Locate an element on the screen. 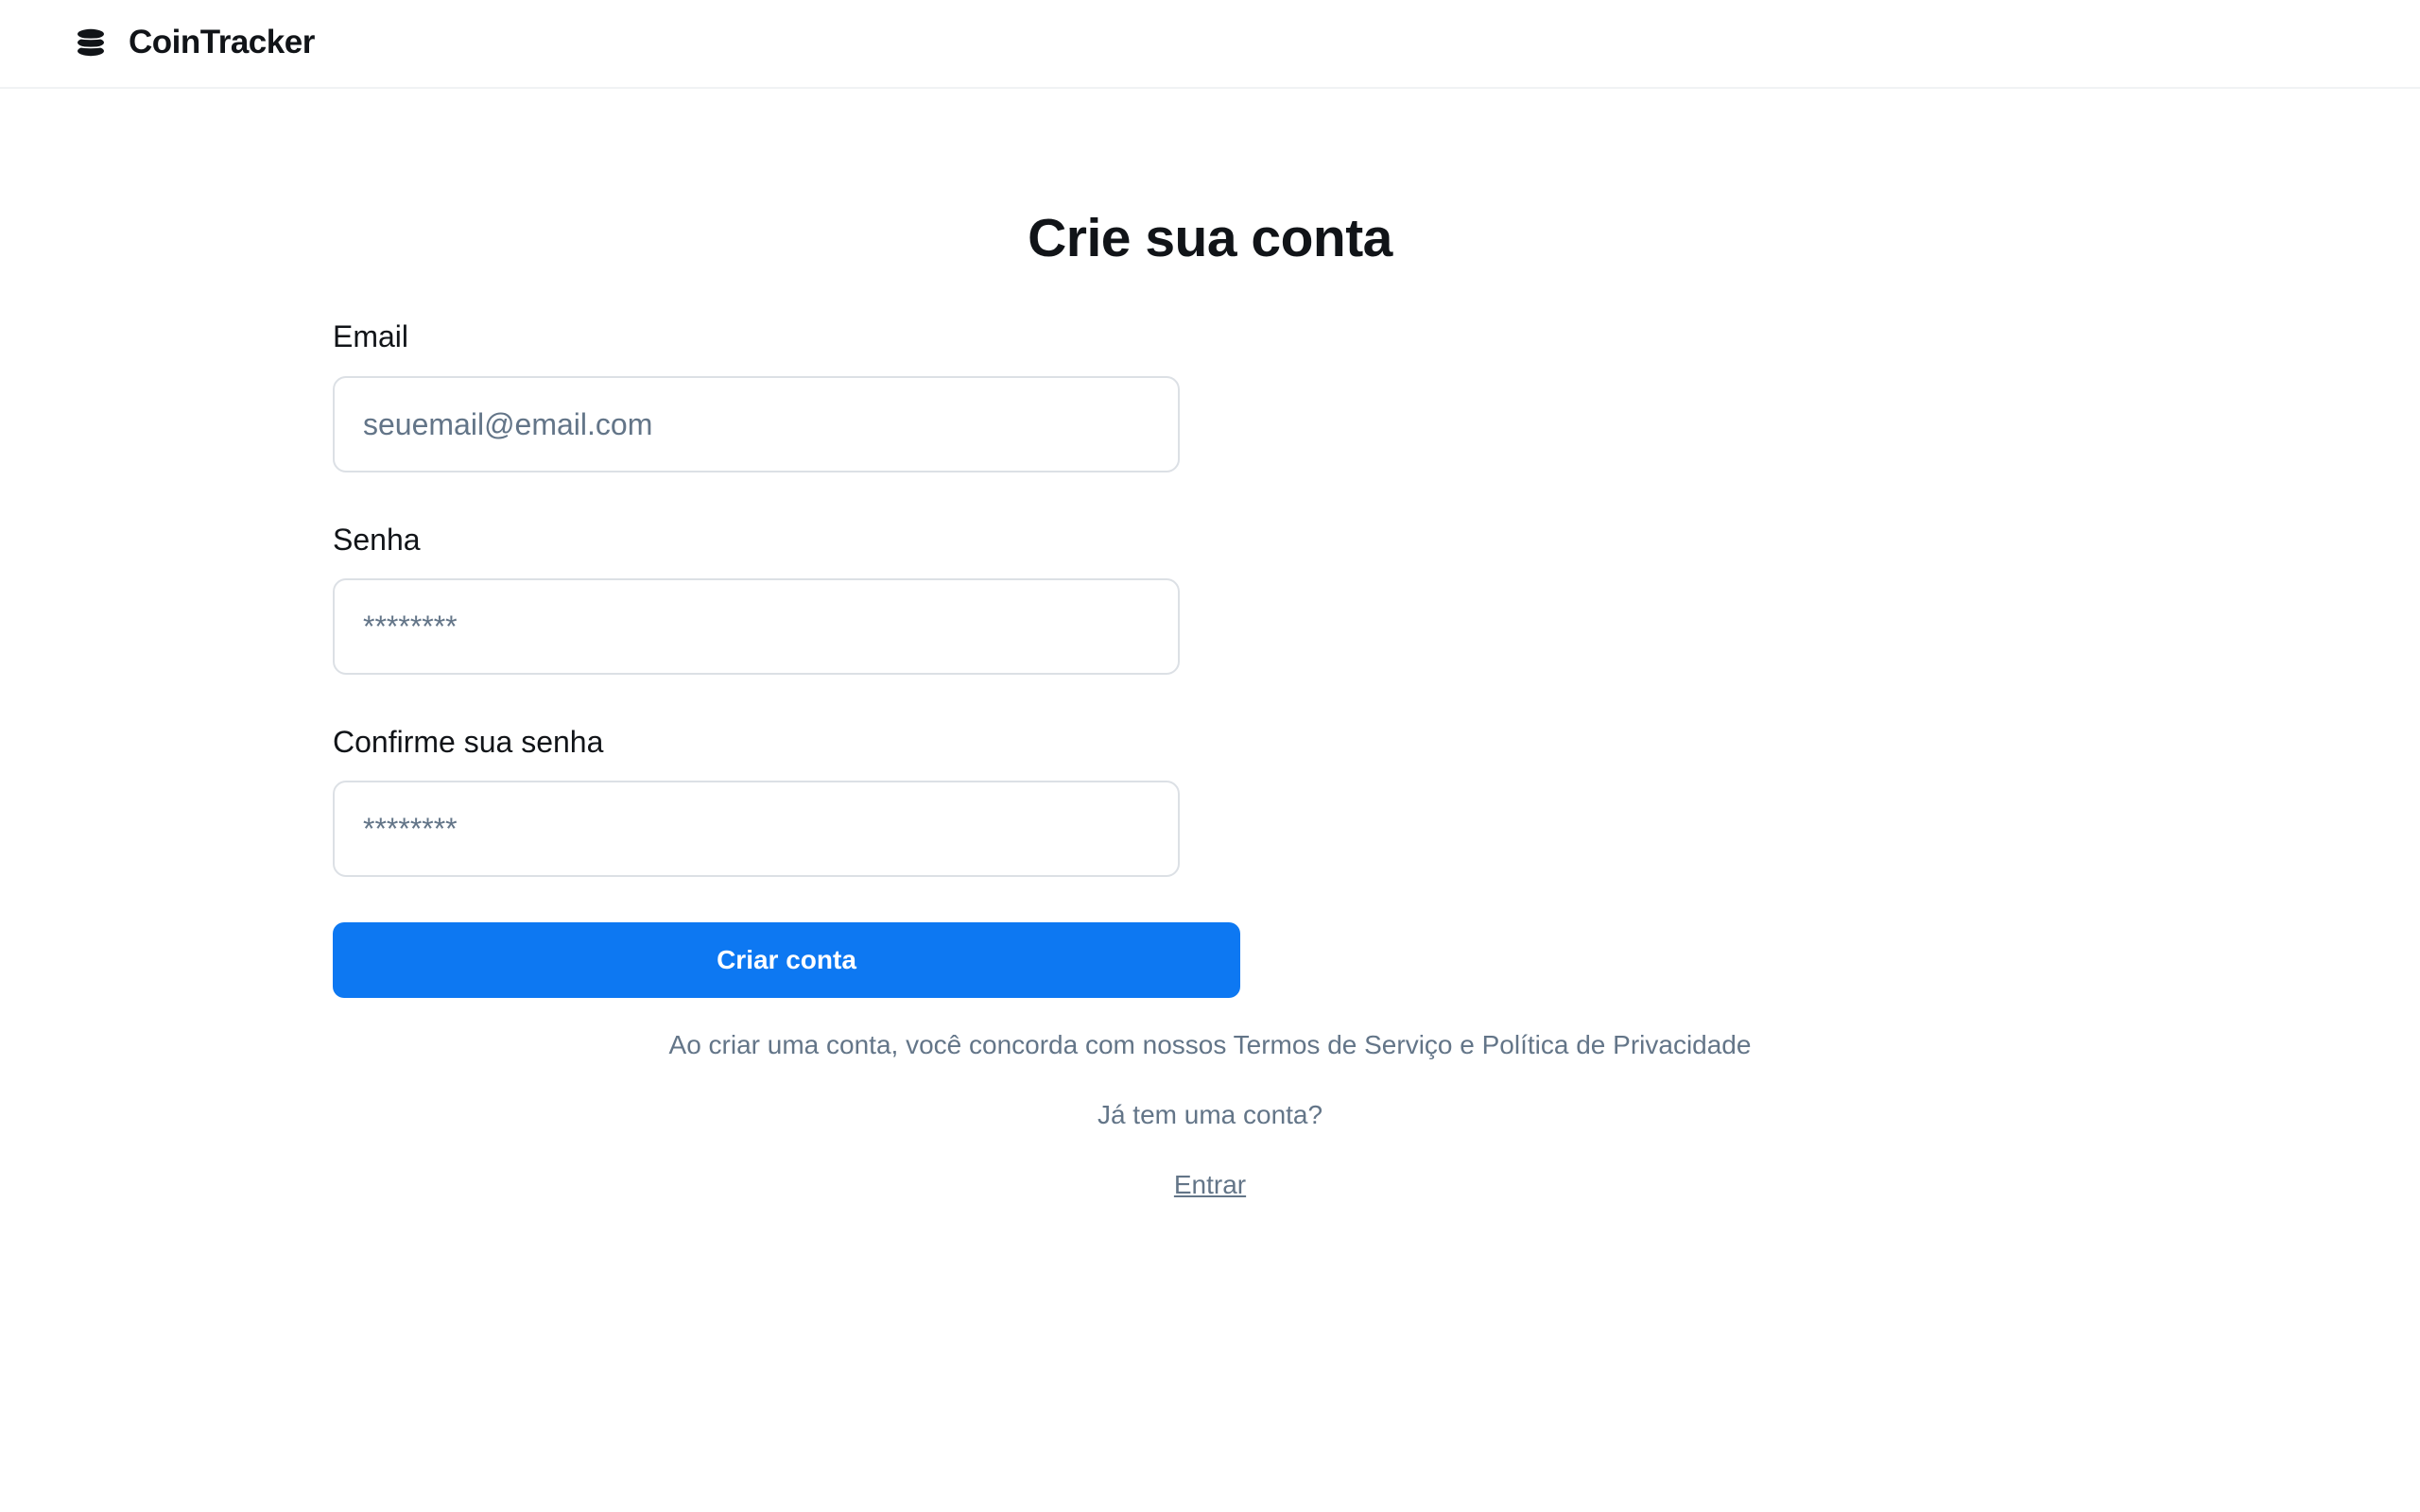 The width and height of the screenshot is (2420, 1512). top-navbar: CoinTracker is located at coordinates (1210, 44).